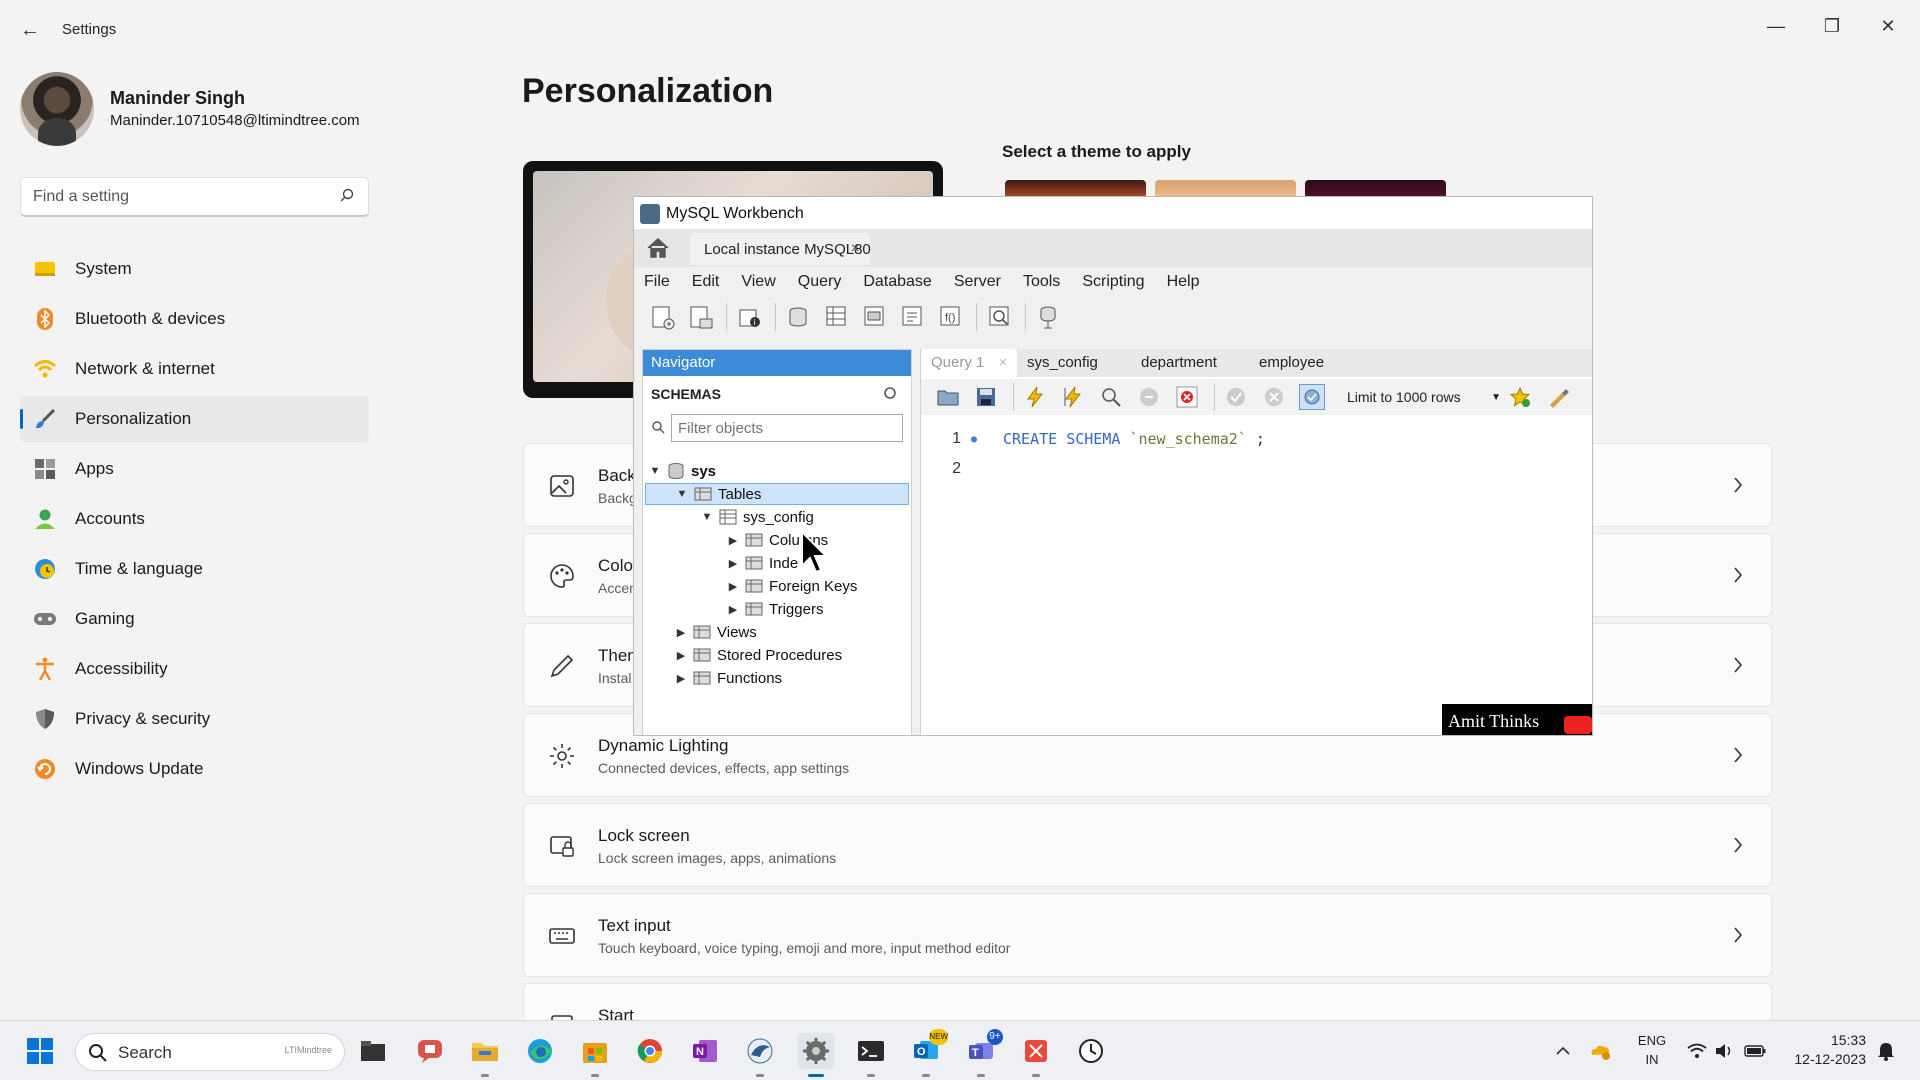  What do you see at coordinates (897, 282) in the screenshot?
I see `menu-database: Database` at bounding box center [897, 282].